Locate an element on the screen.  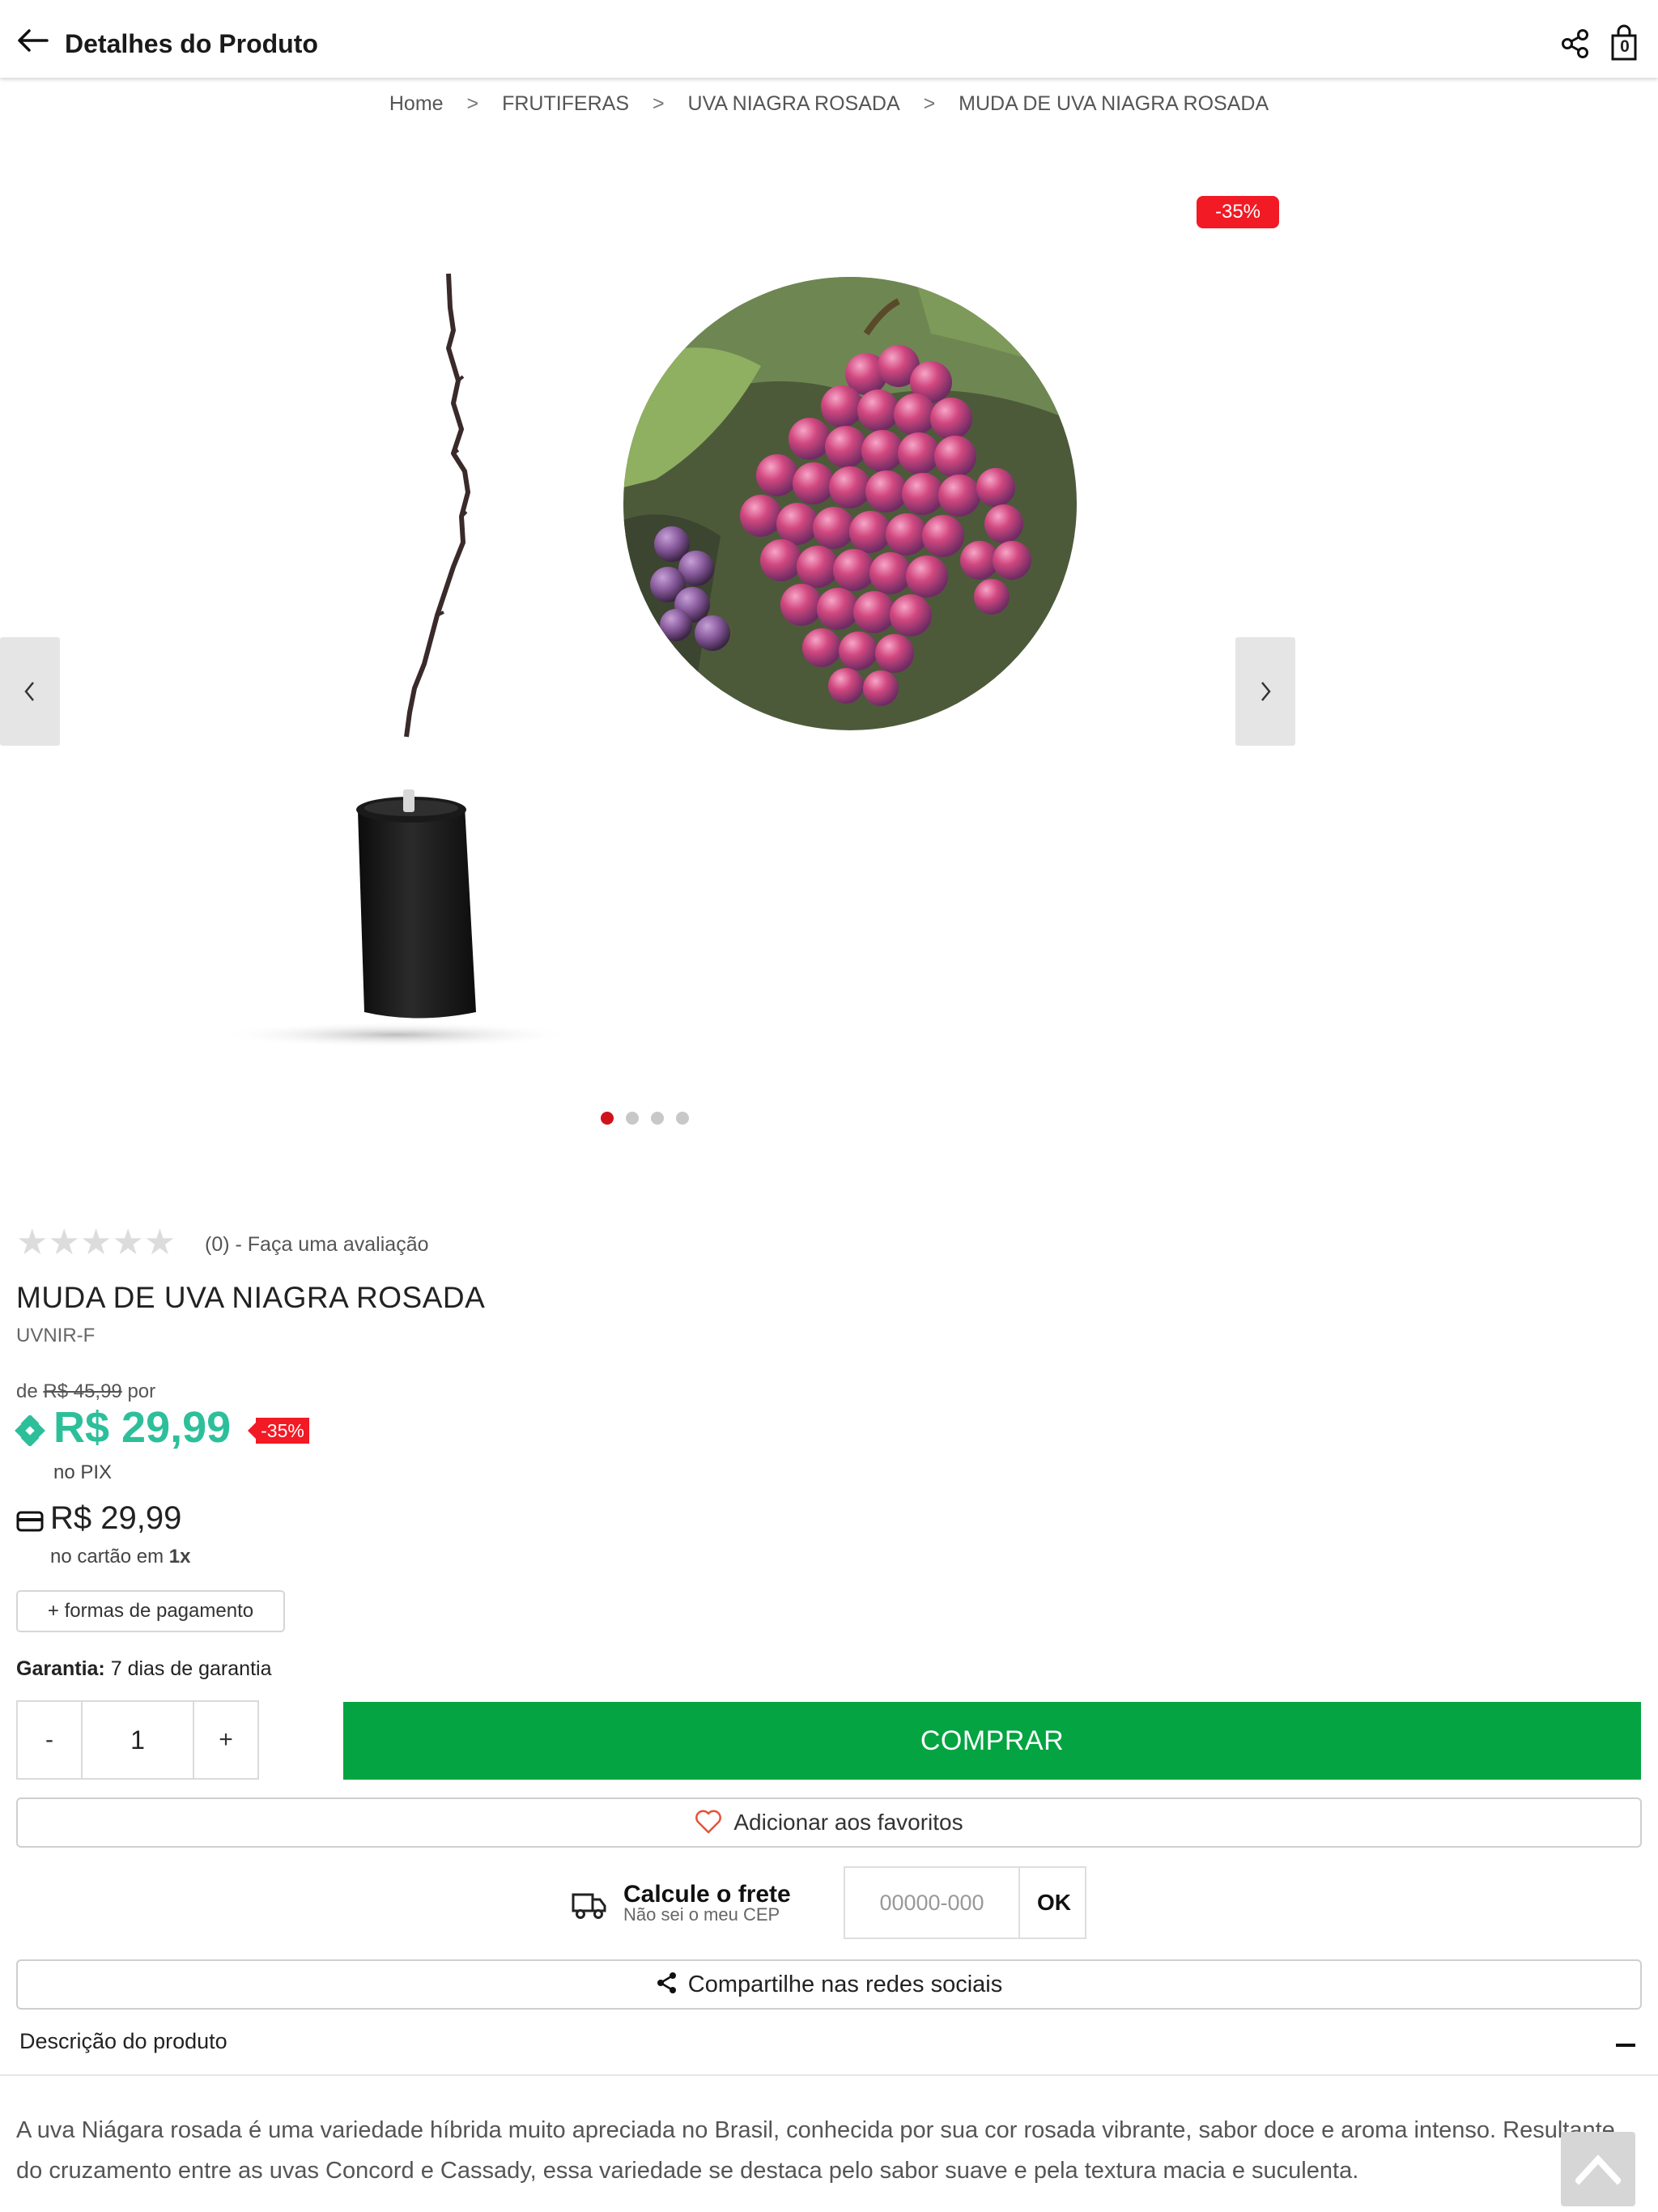
chevron-right-icon is located at coordinates (1266, 691).